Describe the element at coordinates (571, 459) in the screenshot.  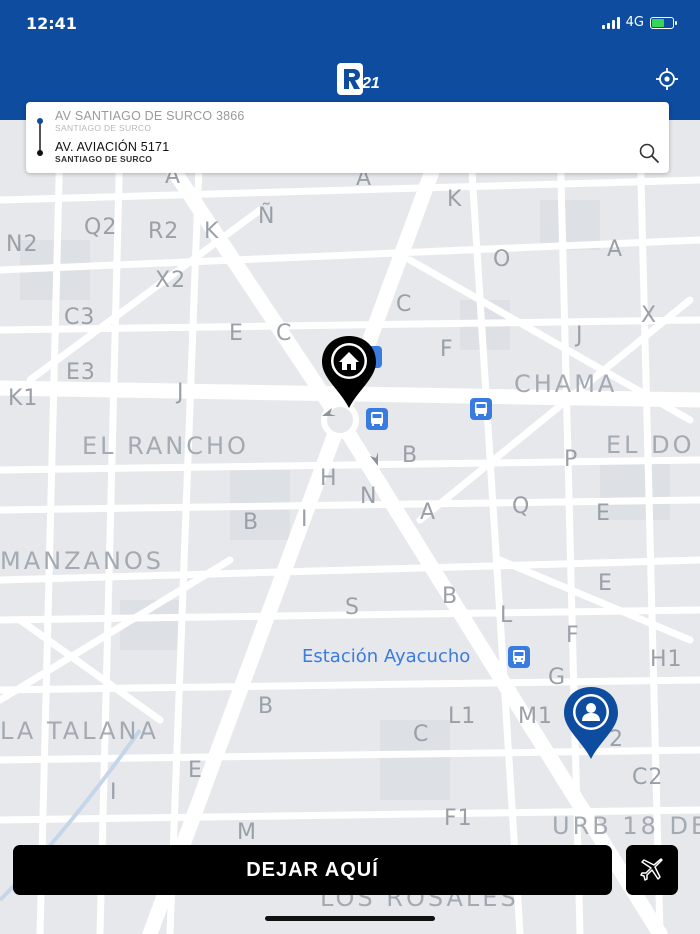
I see `map-label: P` at that location.